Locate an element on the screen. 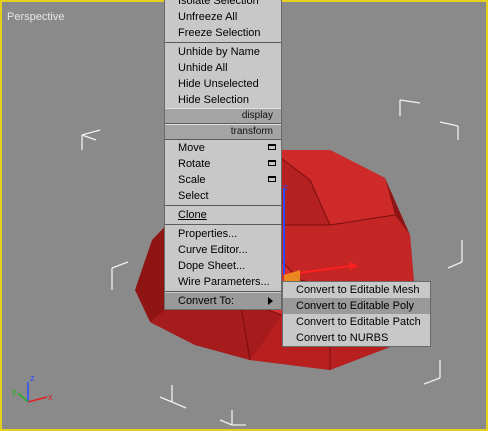  menu-item-unhide-by-name: Unhide by Name is located at coordinates (223, 52).